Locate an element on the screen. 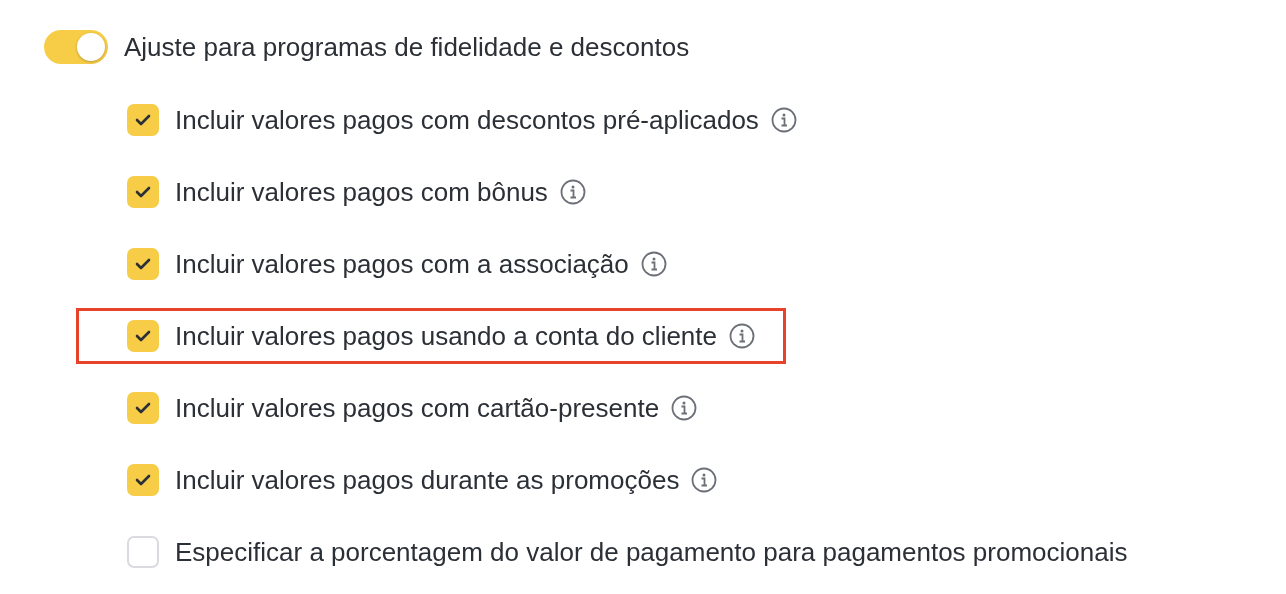 The width and height of the screenshot is (1286, 594). option-label: Incluir valores pagos com descontos pré-aplicados is located at coordinates (467, 120).